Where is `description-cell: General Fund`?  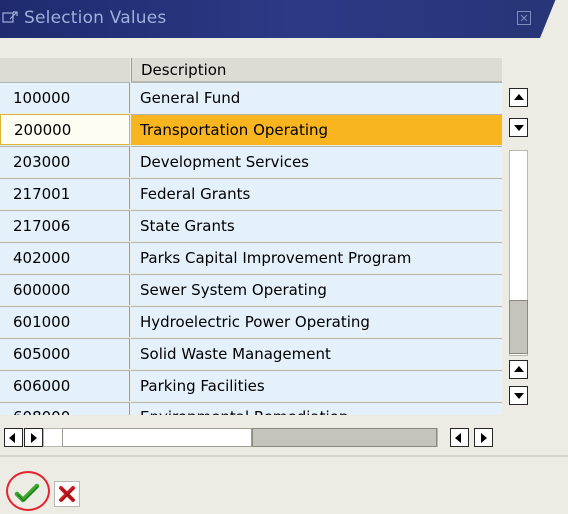
description-cell: General Fund is located at coordinates (316, 97).